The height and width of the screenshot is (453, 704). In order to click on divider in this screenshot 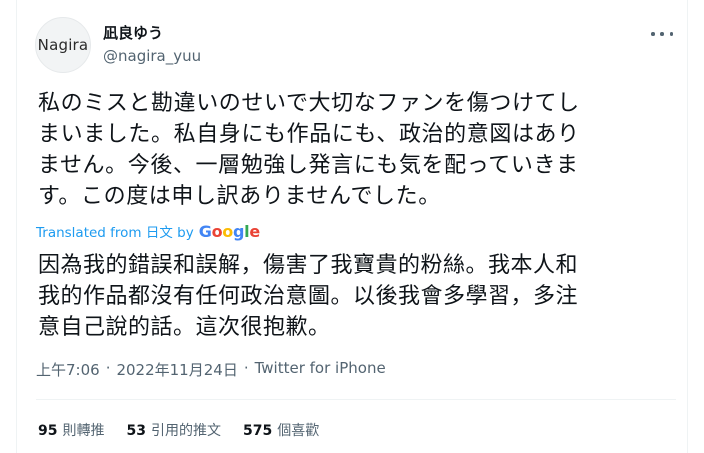, I will do `click(356, 399)`.